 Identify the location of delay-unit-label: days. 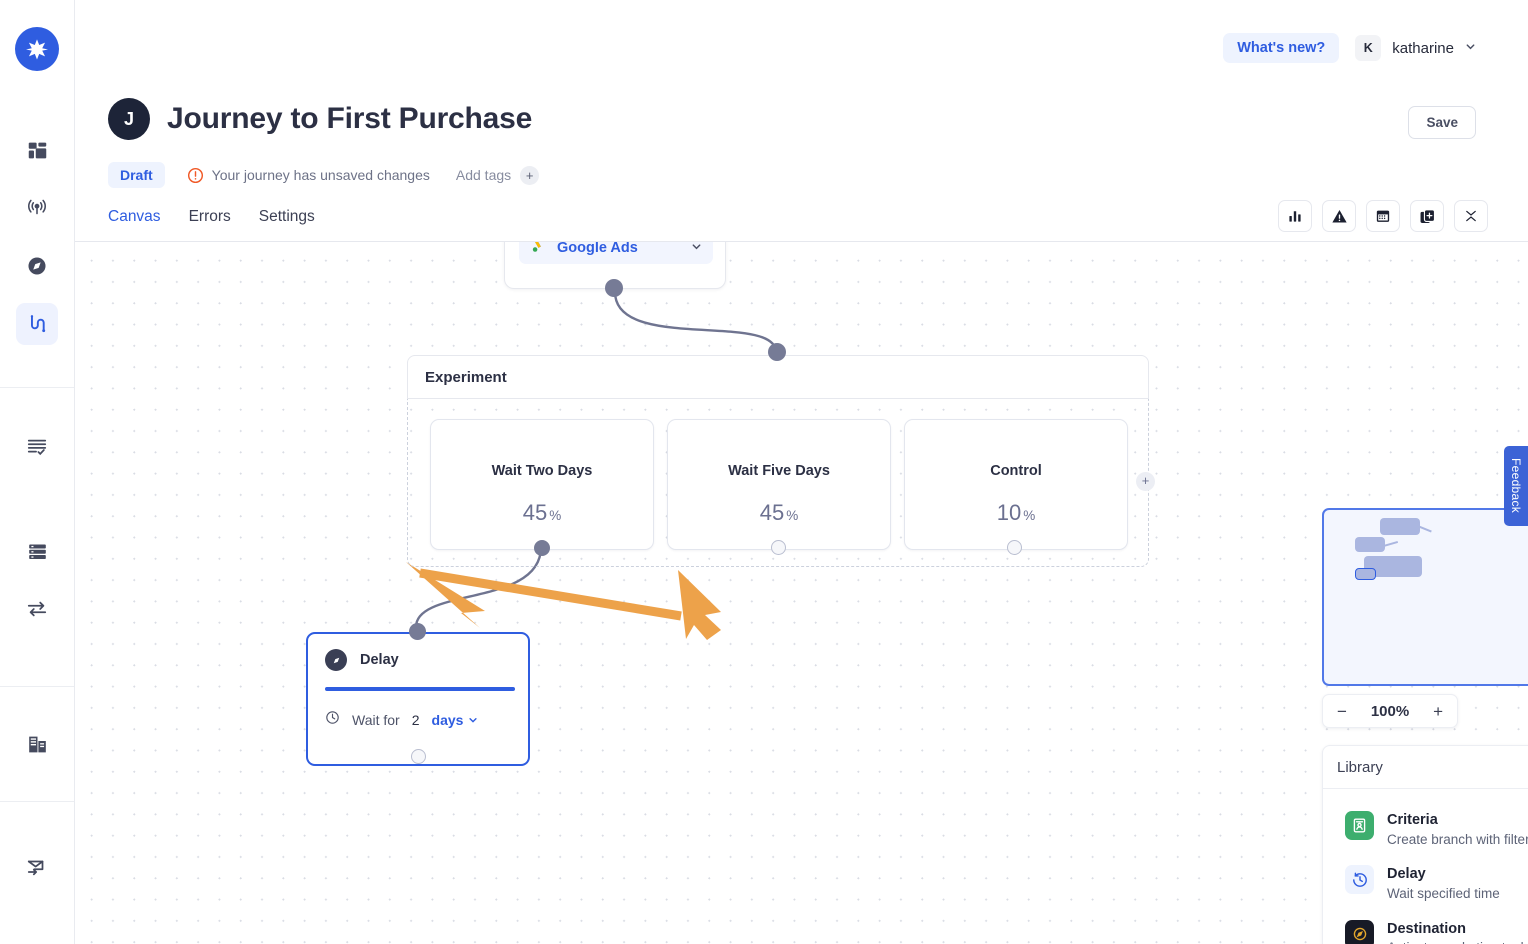
(447, 720).